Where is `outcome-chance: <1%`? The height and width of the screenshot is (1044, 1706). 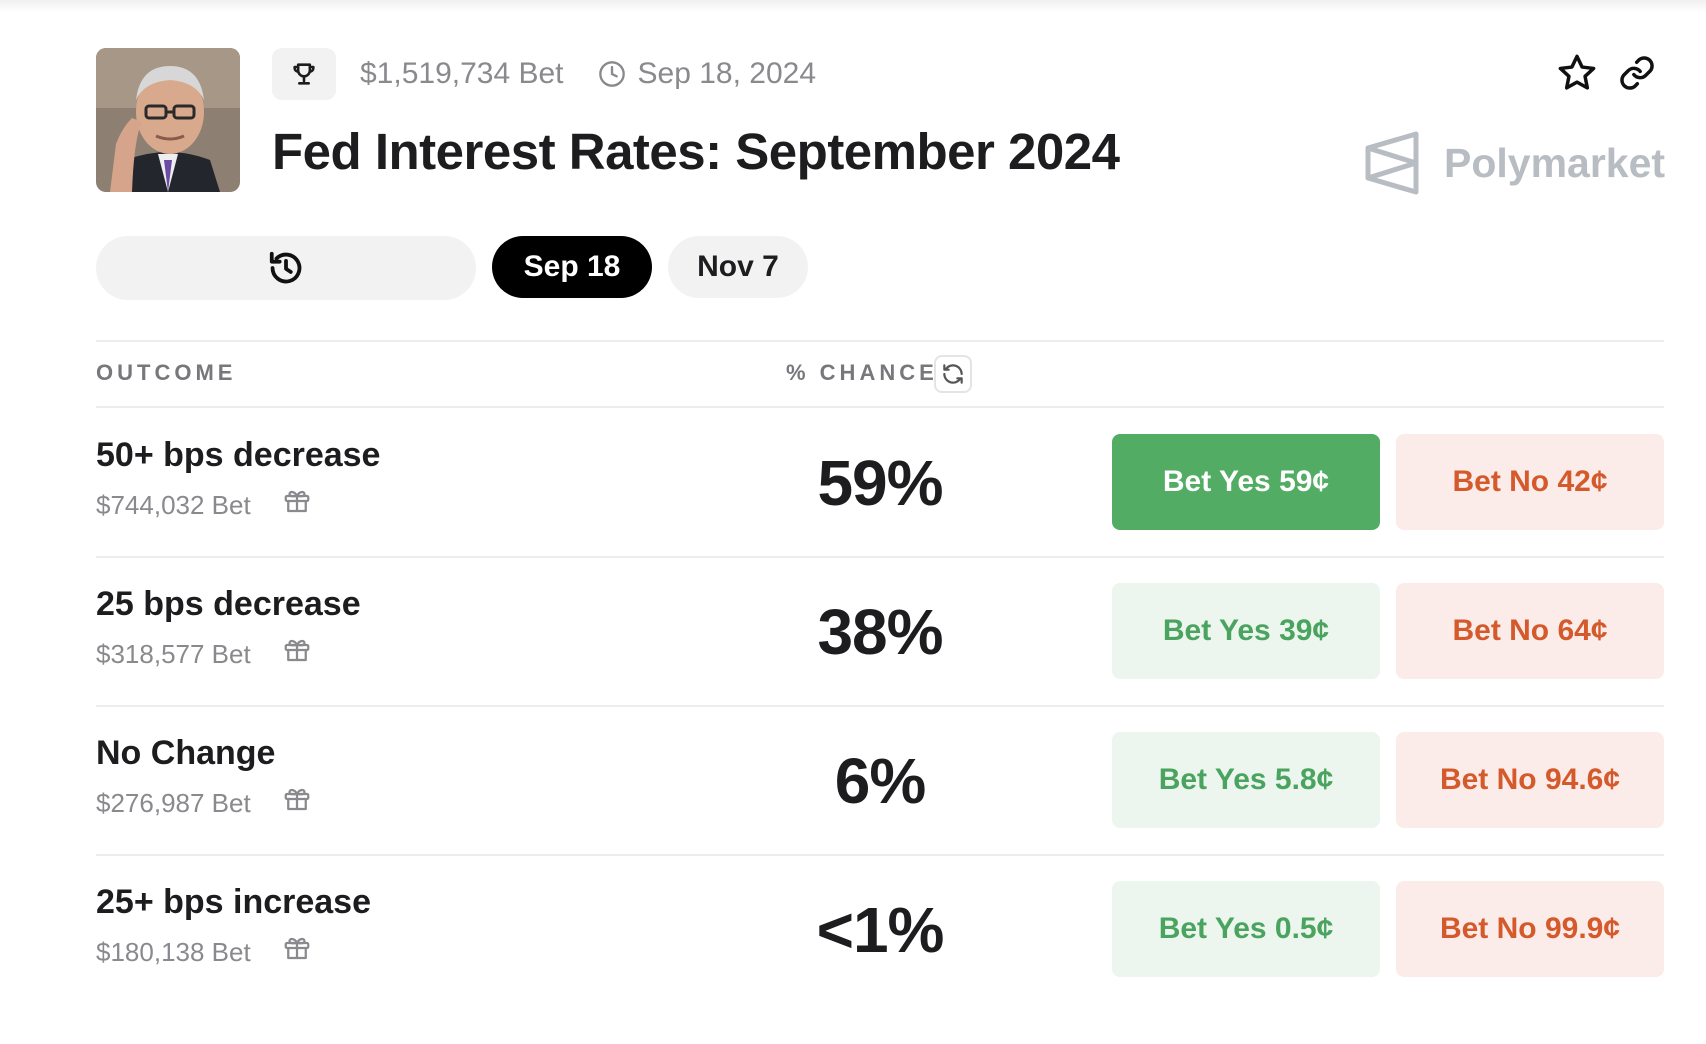 outcome-chance: <1% is located at coordinates (880, 930).